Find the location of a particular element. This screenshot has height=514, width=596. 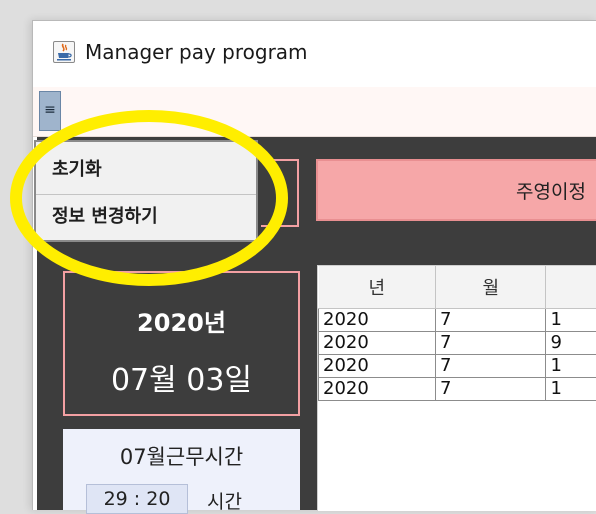

title-bar: Manager pay program is located at coordinates (314, 54).